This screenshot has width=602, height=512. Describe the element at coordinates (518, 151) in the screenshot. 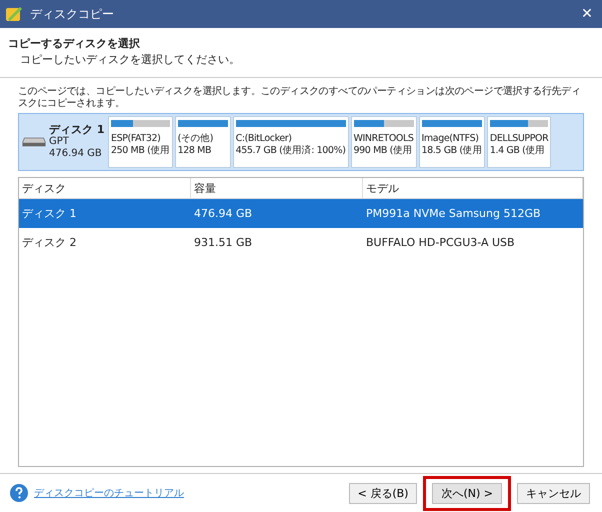

I see `partition-usage: 1.4 GB (使用` at that location.